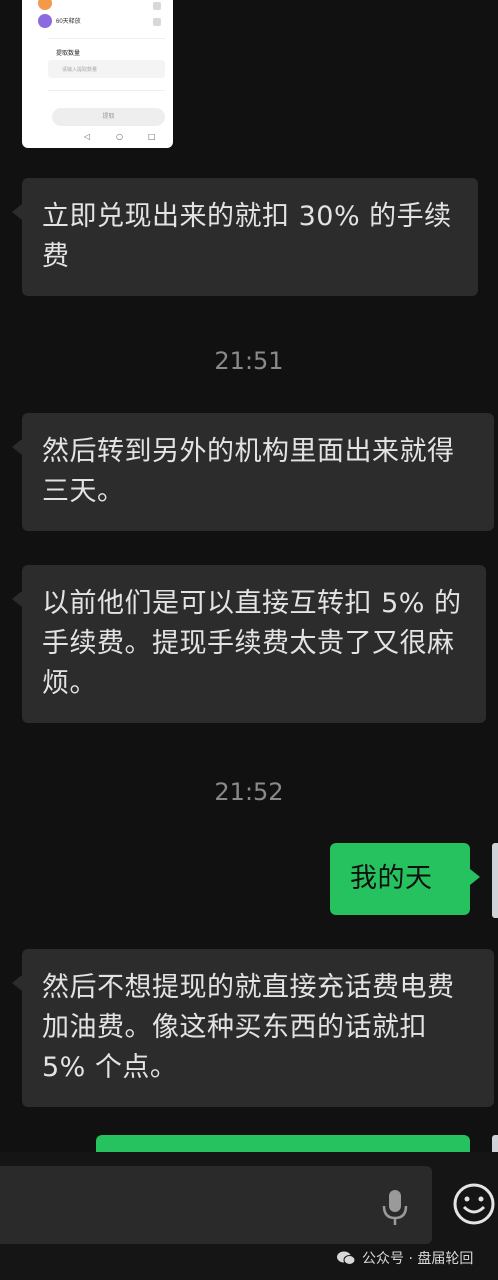 The image size is (498, 1280). Describe the element at coordinates (97, 21) in the screenshot. I see `screenshot-list-row: 60天释放` at that location.